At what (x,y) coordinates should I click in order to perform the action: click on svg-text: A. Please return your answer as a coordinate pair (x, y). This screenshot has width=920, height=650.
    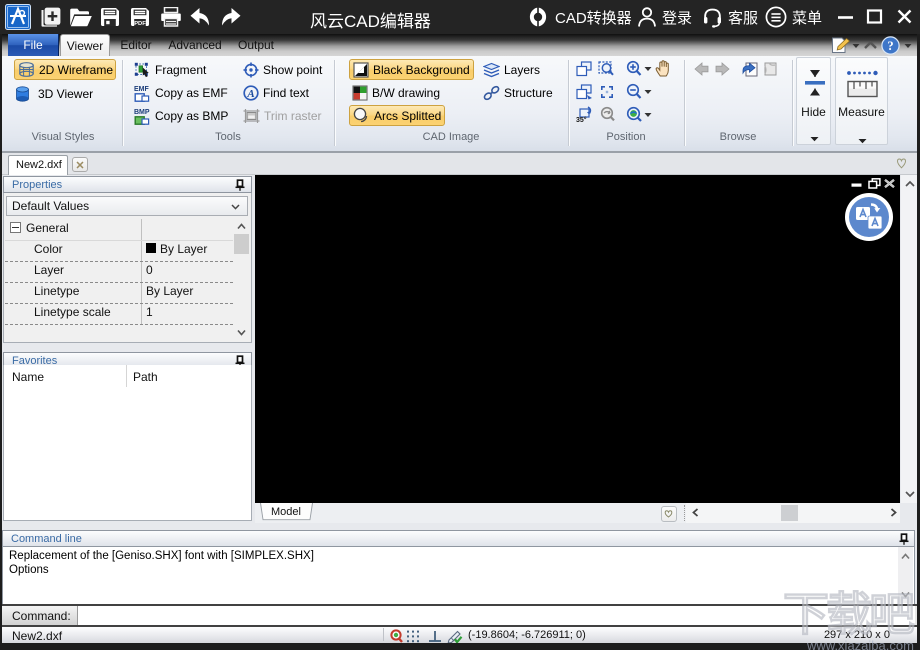
    Looking at the image, I should click on (250, 94).